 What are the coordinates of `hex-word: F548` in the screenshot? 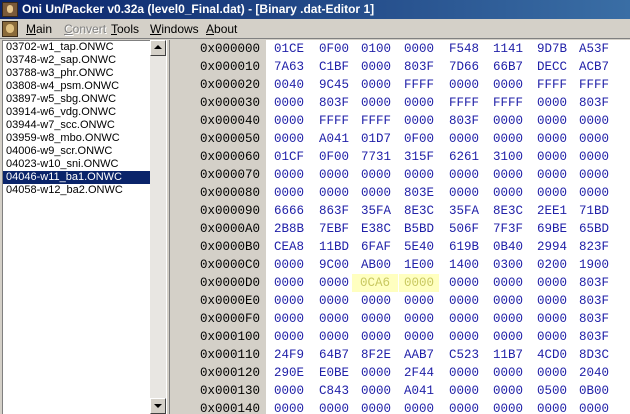 It's located at (464, 49).